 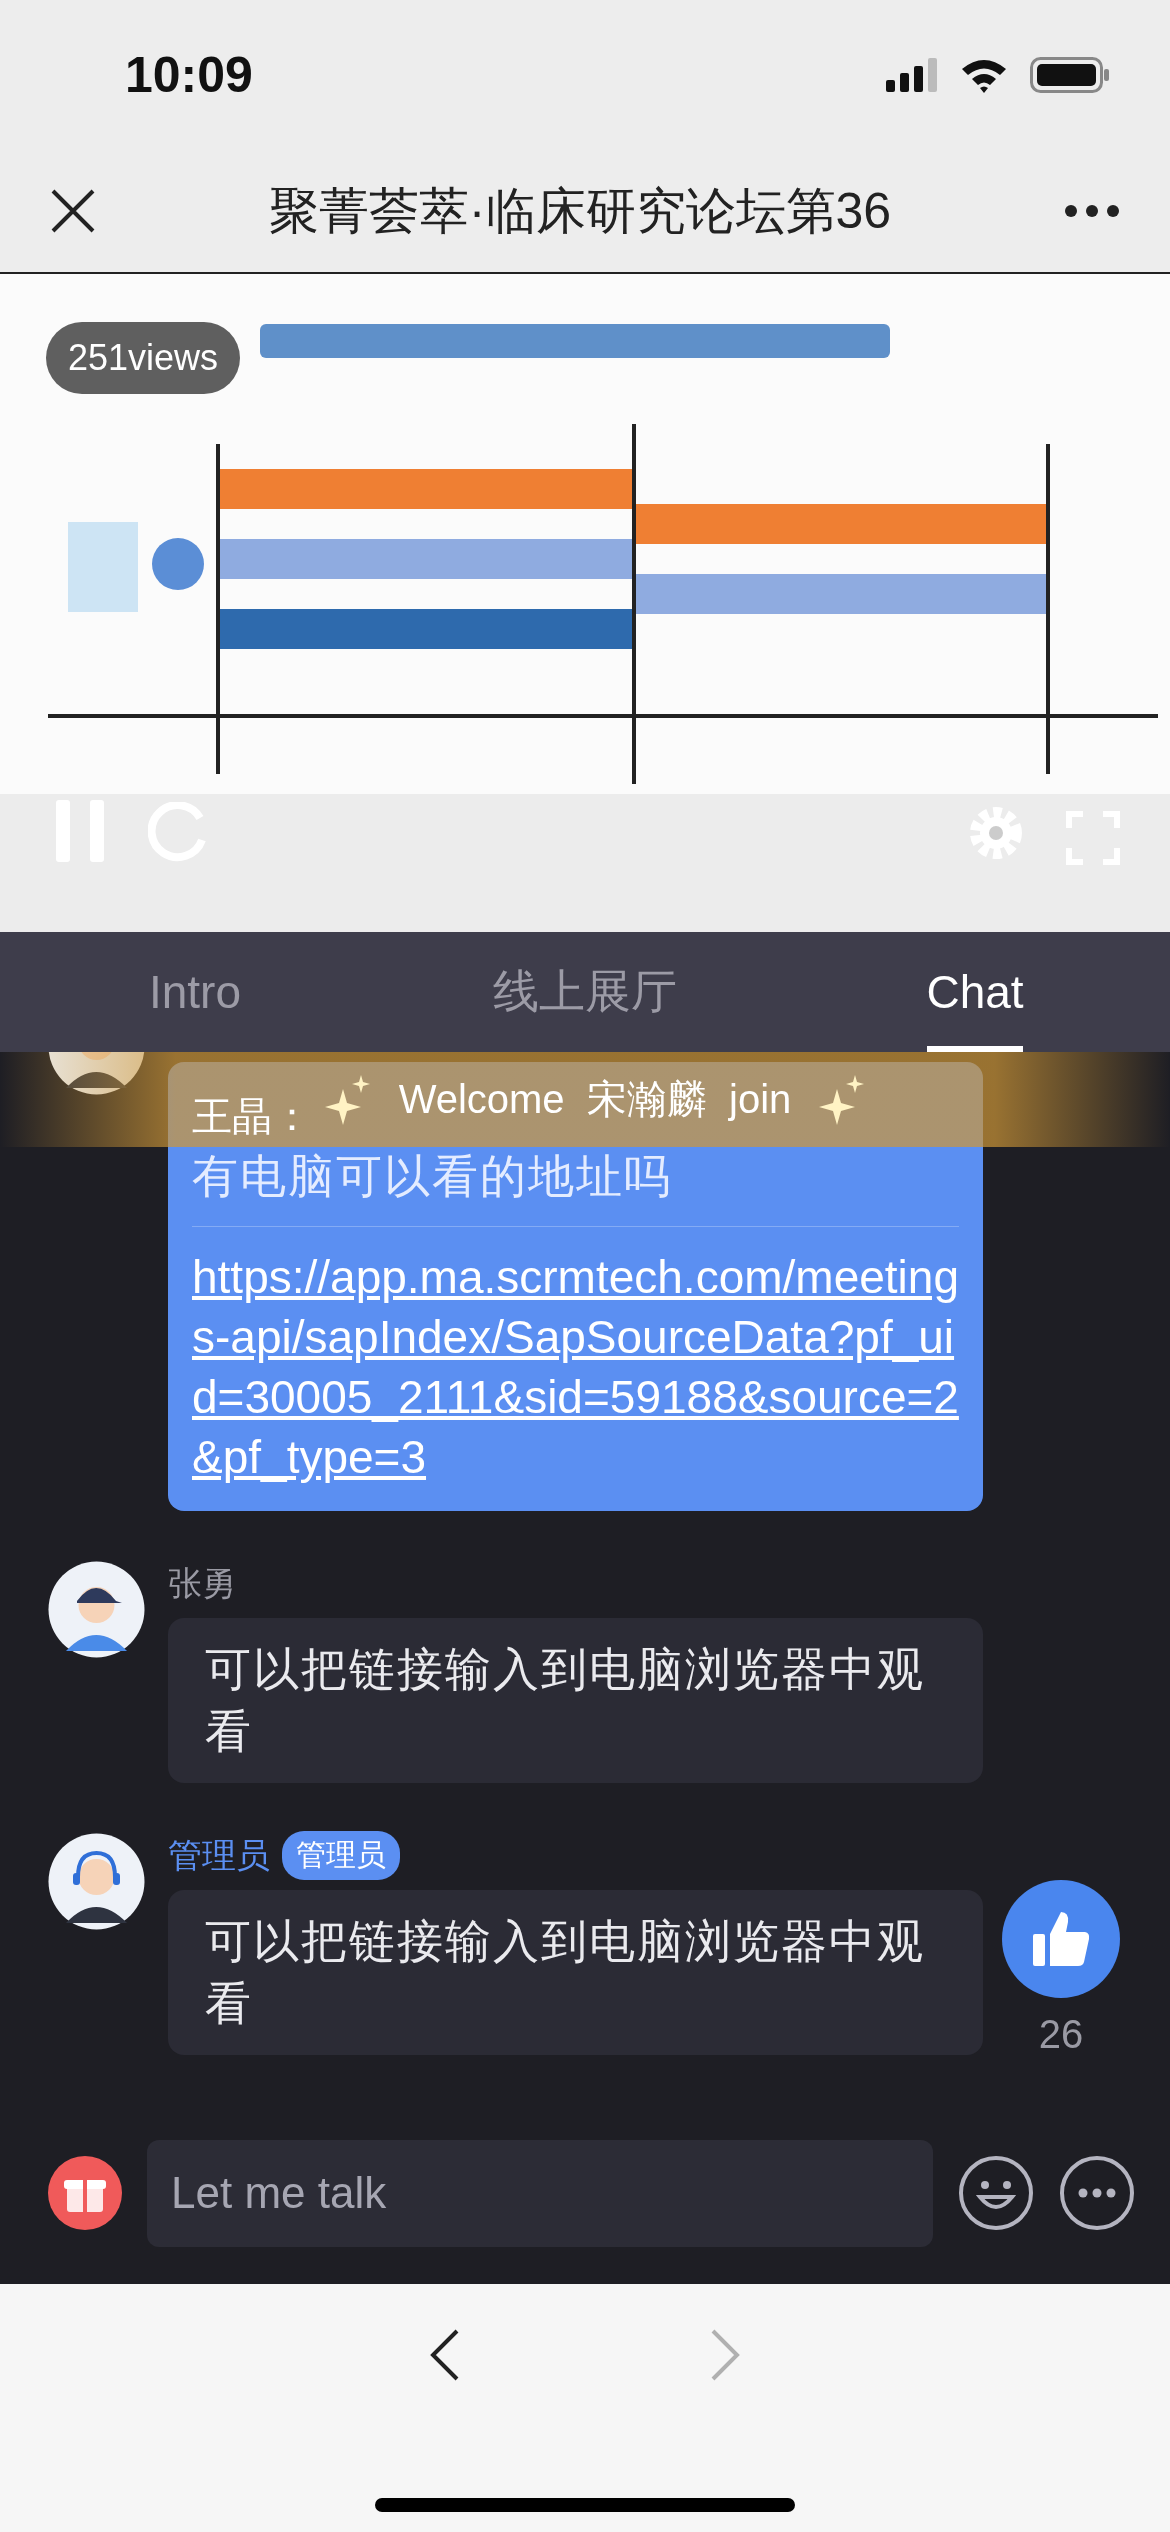 I want to click on more-options-button, so click(x=1097, y=2193).